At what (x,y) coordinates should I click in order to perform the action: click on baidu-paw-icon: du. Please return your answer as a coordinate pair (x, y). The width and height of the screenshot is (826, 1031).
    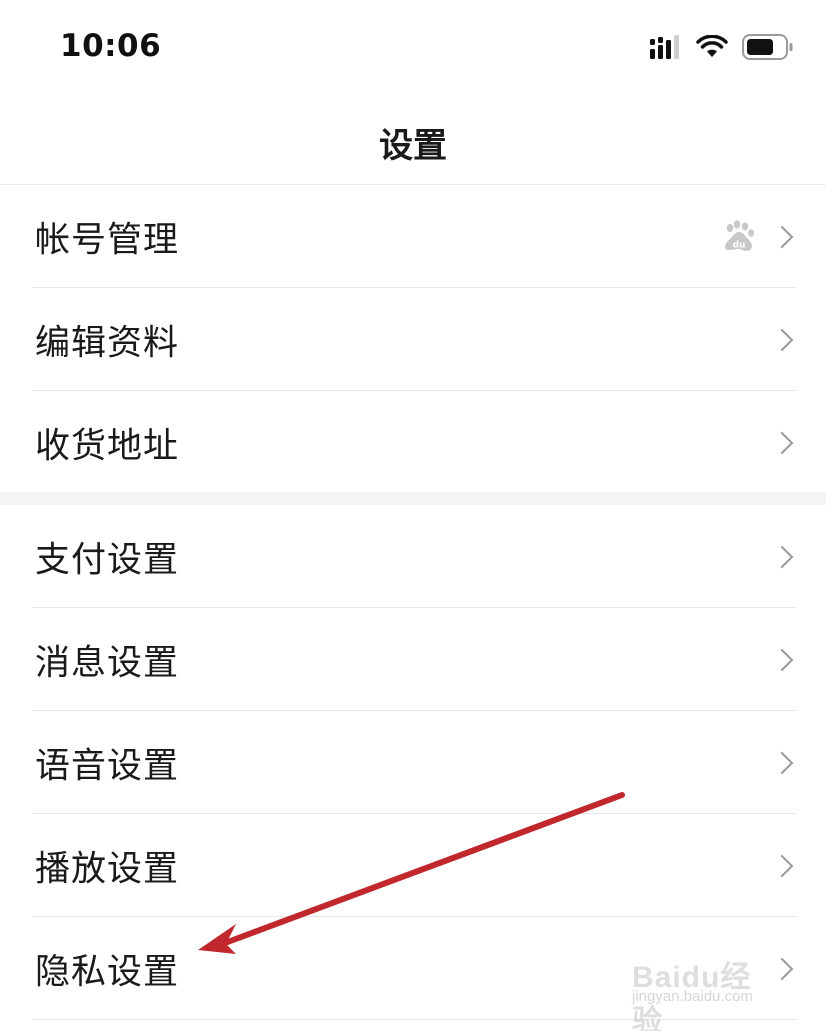
    Looking at the image, I should click on (739, 237).